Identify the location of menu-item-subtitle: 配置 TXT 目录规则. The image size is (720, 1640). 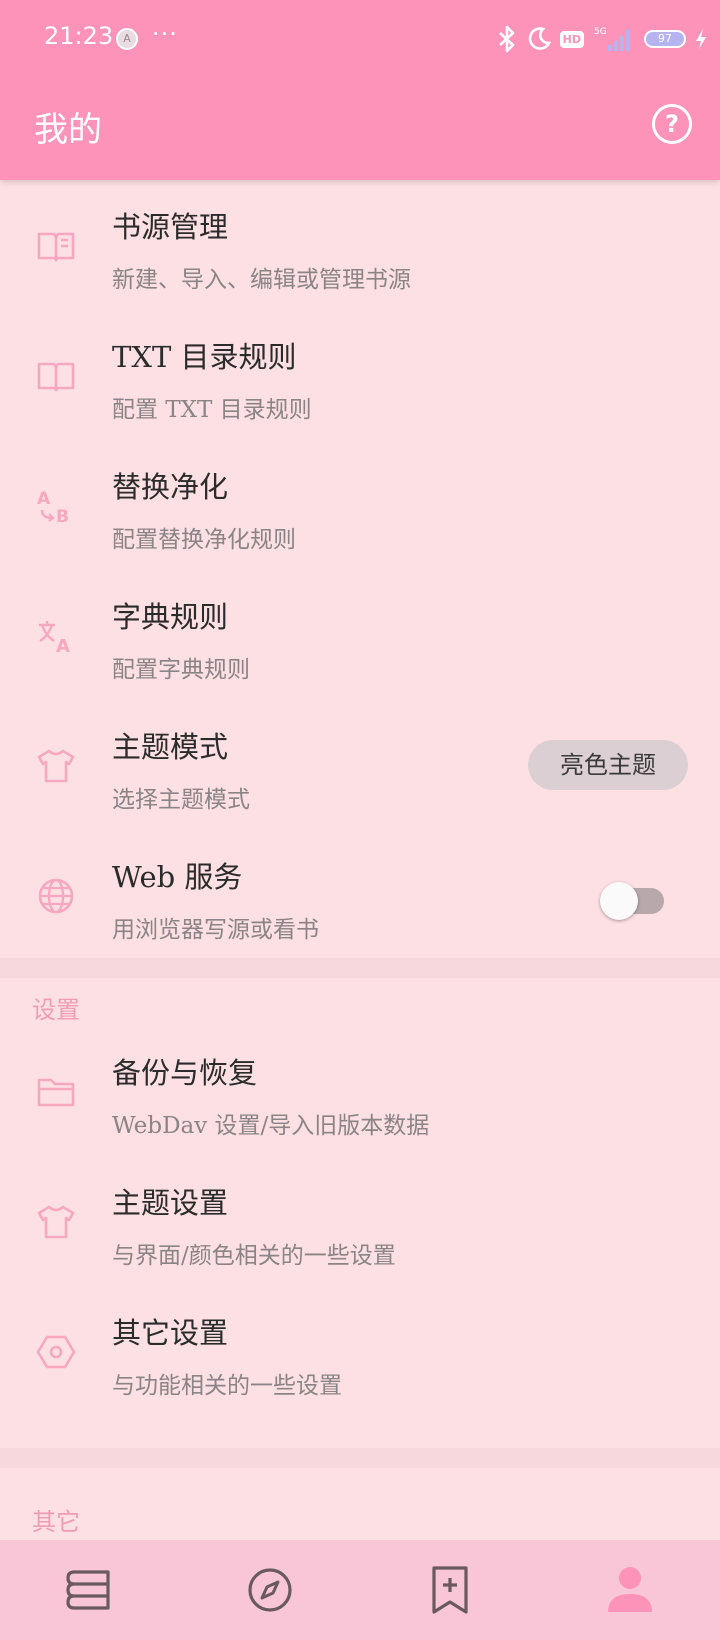
(212, 410).